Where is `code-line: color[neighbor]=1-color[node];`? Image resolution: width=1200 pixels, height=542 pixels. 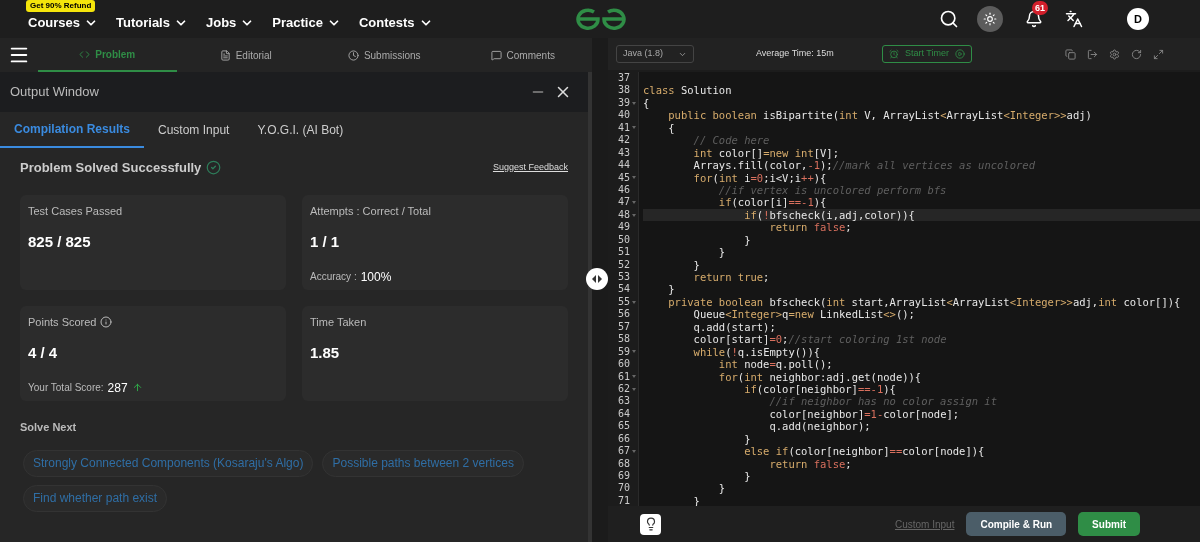
code-line: color[neighbor]=1-color[node]; is located at coordinates (864, 413).